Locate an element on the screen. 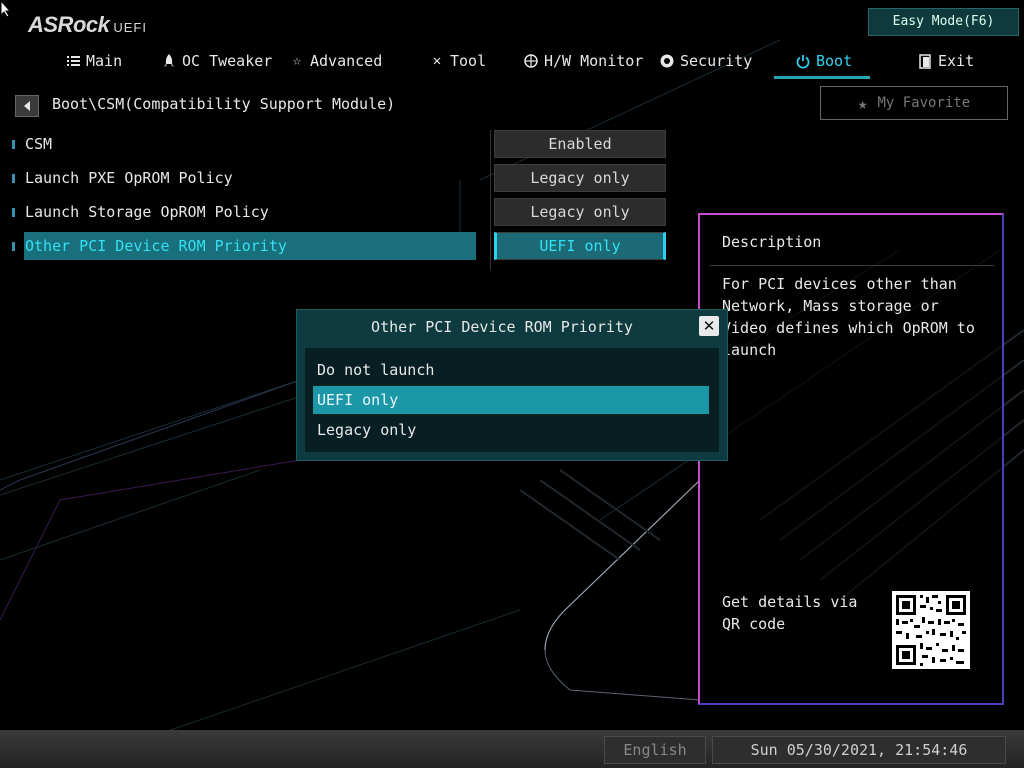 This screenshot has height=768, width=1024. tab-boot: Boot is located at coordinates (823, 61).